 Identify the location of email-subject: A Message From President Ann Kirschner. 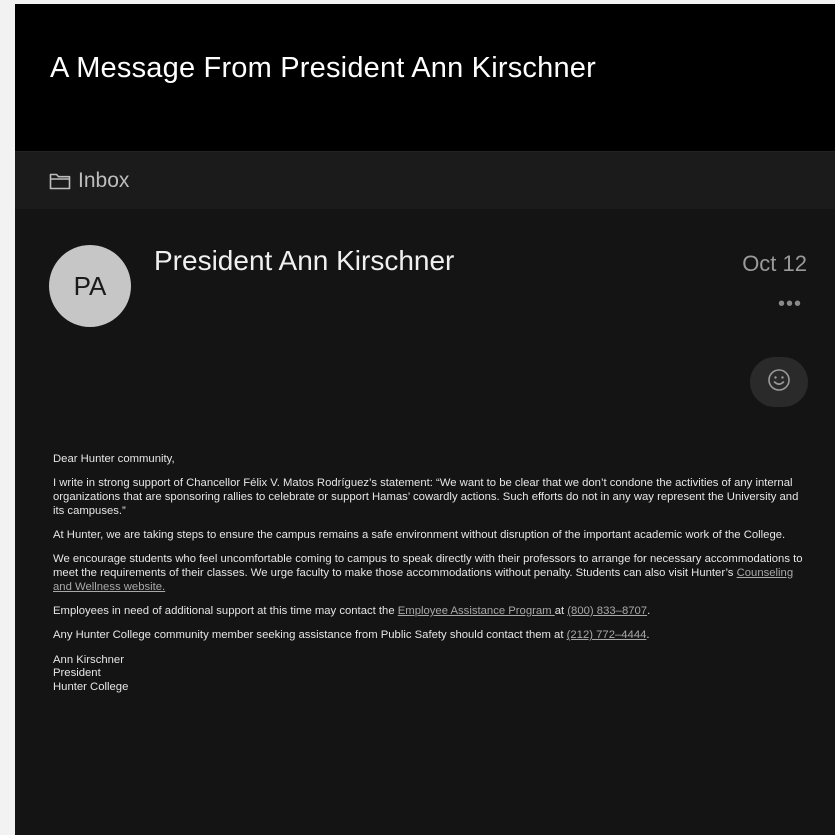
(323, 68).